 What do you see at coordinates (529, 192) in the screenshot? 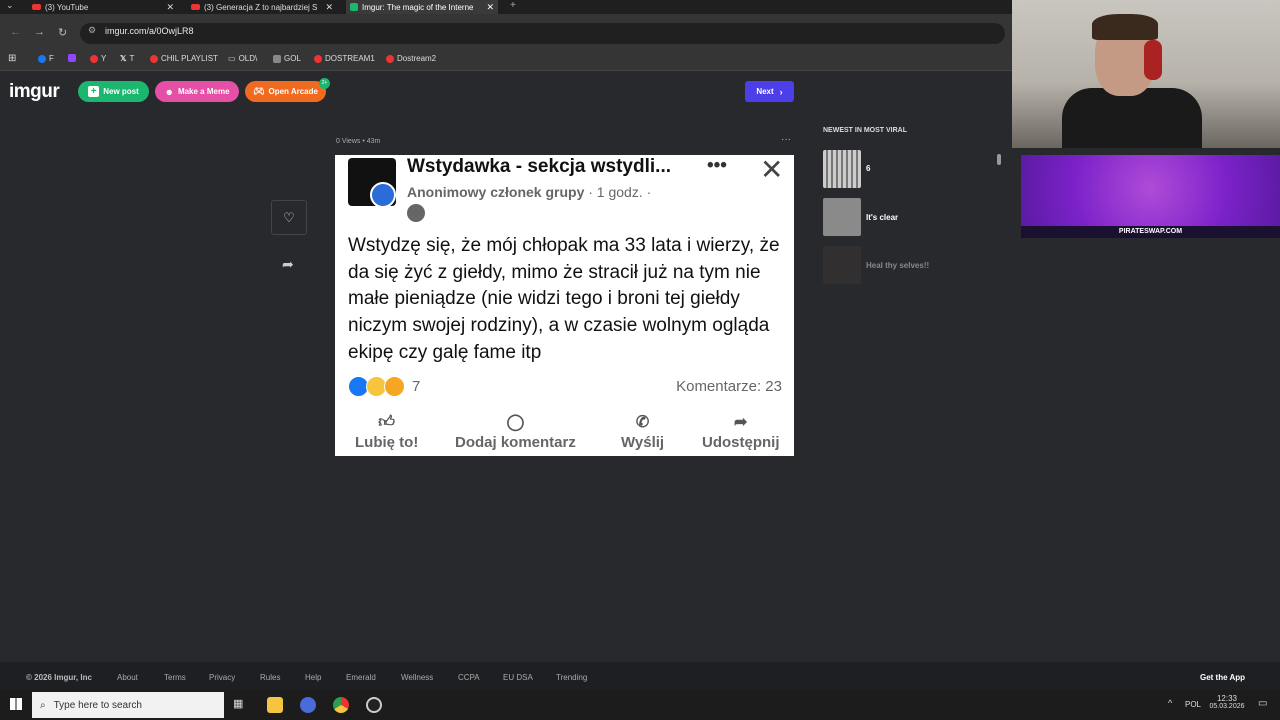
I see `post-author: Anonimowy członek grupy · 1 godz. ·` at bounding box center [529, 192].